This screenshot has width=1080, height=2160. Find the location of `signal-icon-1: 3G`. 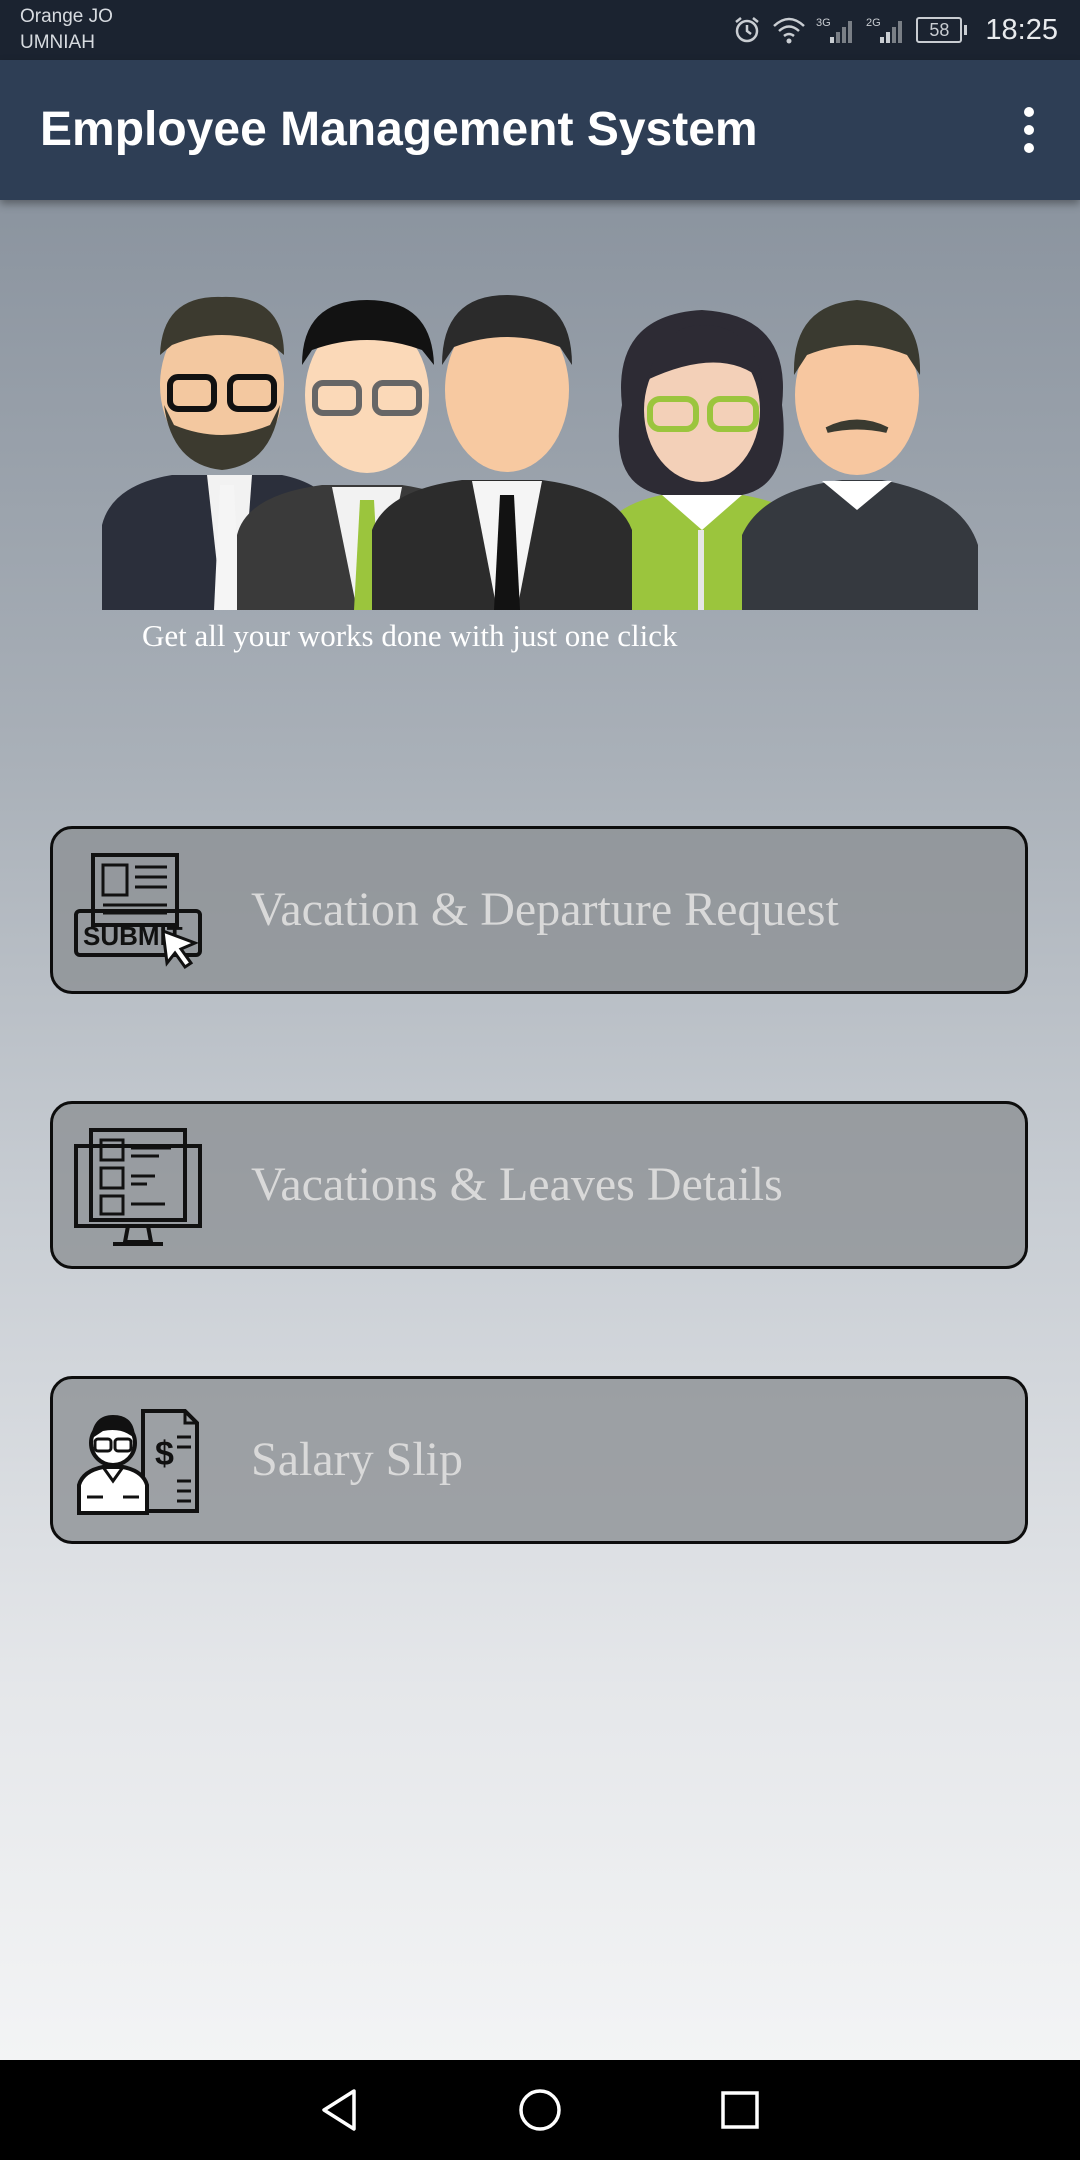

signal-icon-1: 3G is located at coordinates (836, 30).